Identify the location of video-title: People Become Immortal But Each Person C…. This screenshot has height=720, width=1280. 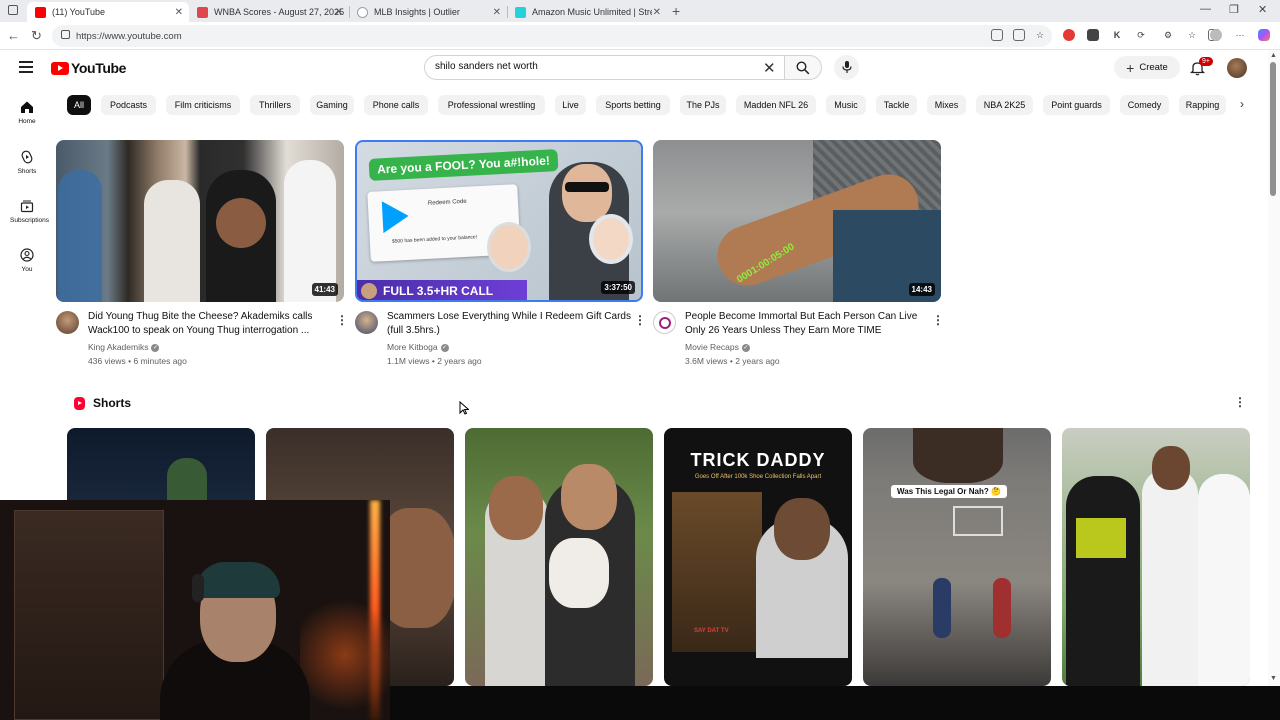
(807, 324).